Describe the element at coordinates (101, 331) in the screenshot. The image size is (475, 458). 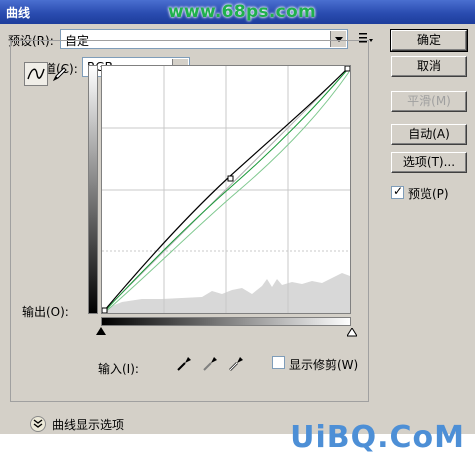
I see `black-point-slider` at that location.